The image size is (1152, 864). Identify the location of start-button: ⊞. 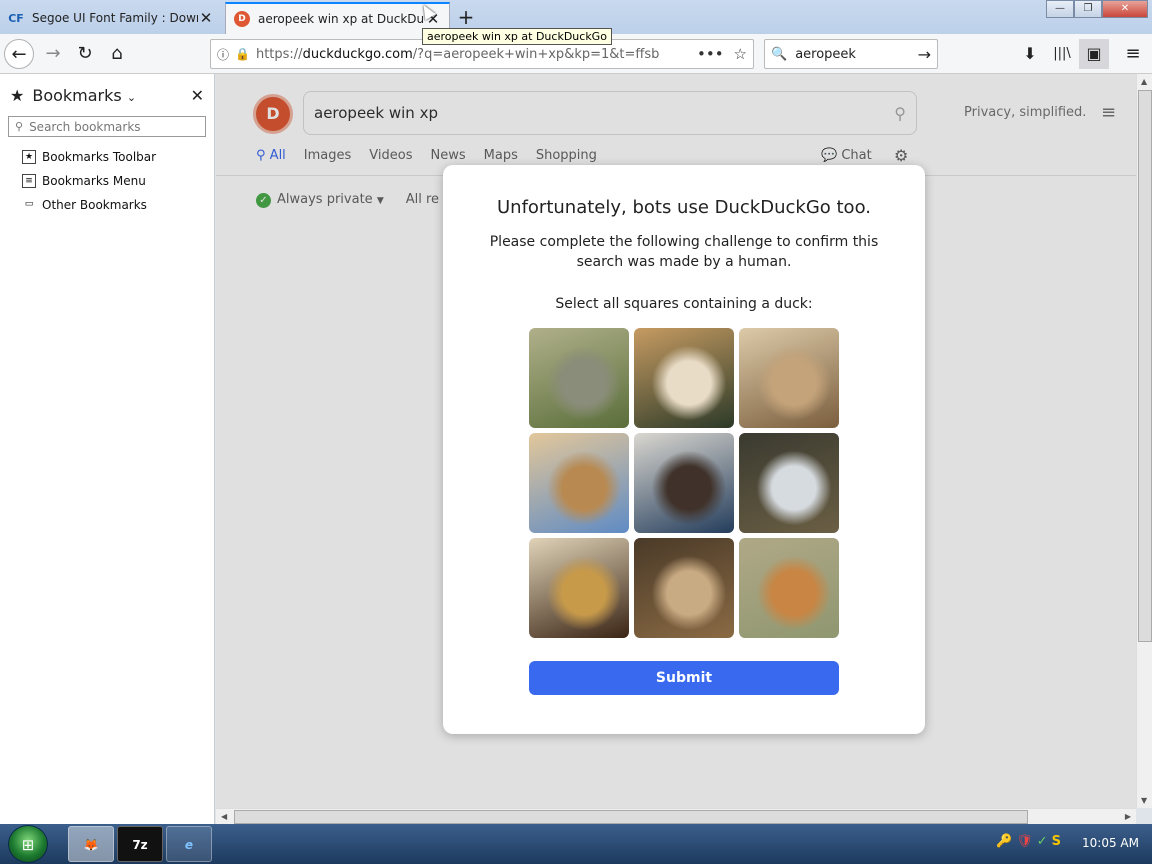
(28, 844).